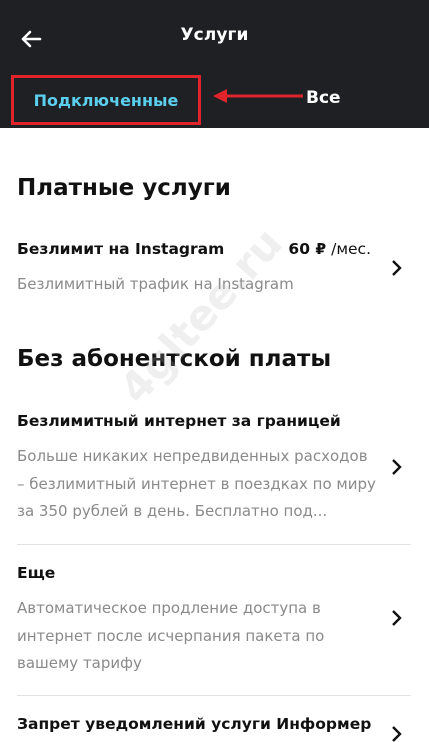 The height and width of the screenshot is (742, 429). What do you see at coordinates (348, 249) in the screenshot?
I see `price-period: /мес.` at bounding box center [348, 249].